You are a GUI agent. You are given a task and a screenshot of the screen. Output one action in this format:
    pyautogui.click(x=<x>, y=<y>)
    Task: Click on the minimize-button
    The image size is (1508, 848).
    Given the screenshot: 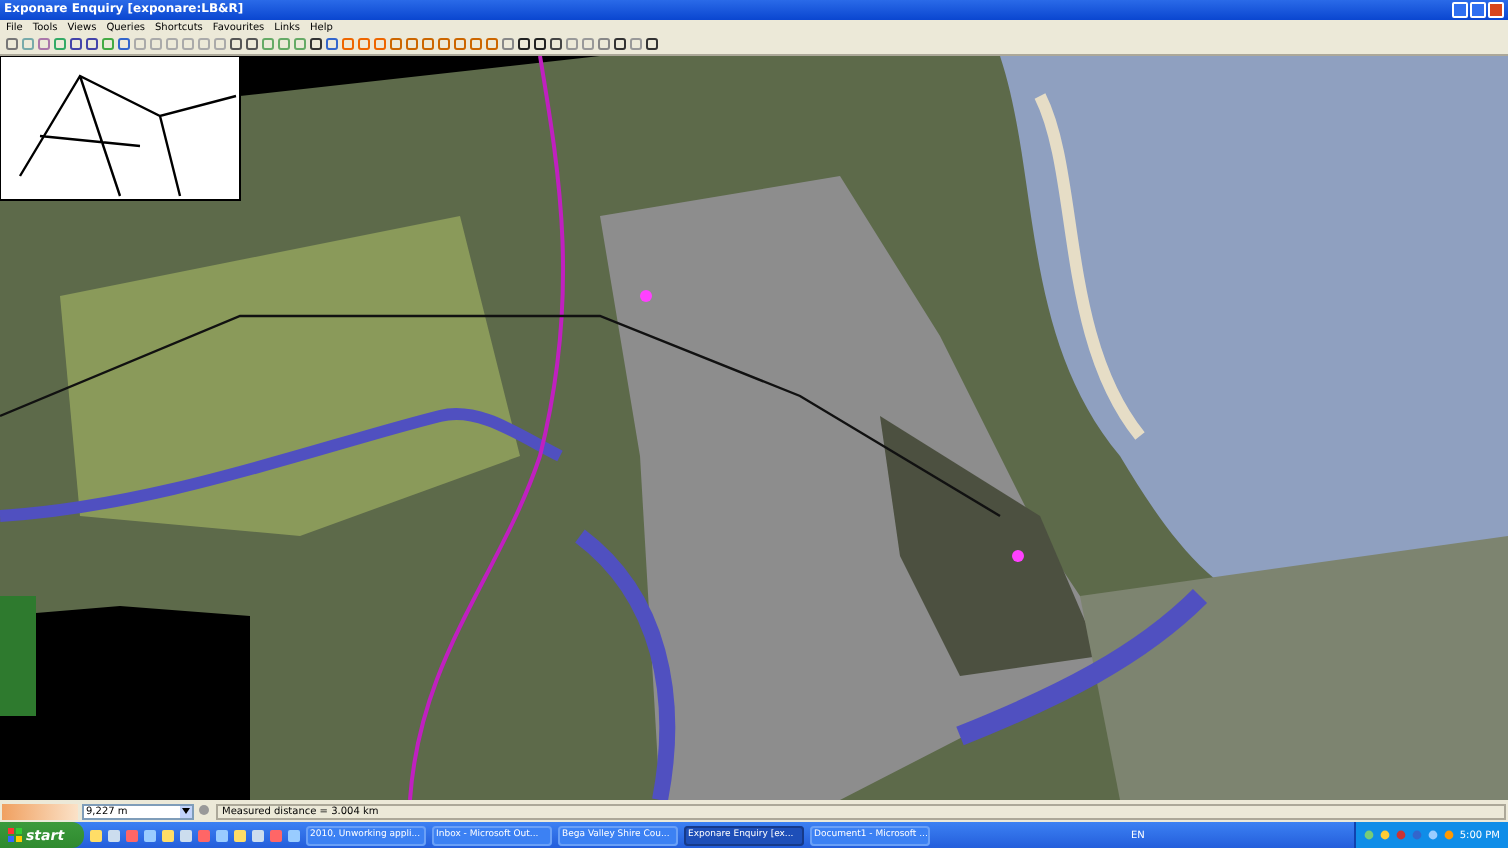 What is the action you would take?
    pyautogui.click(x=1460, y=9)
    